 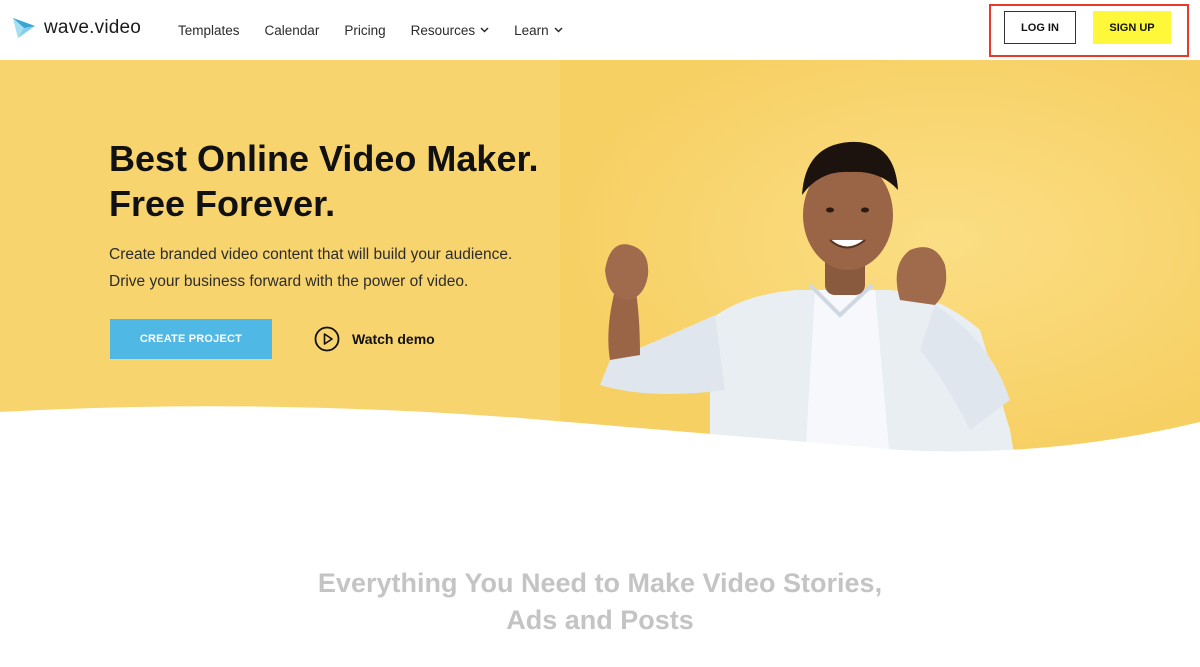 I want to click on features-title-line2: Ads and Posts, so click(x=600, y=620).